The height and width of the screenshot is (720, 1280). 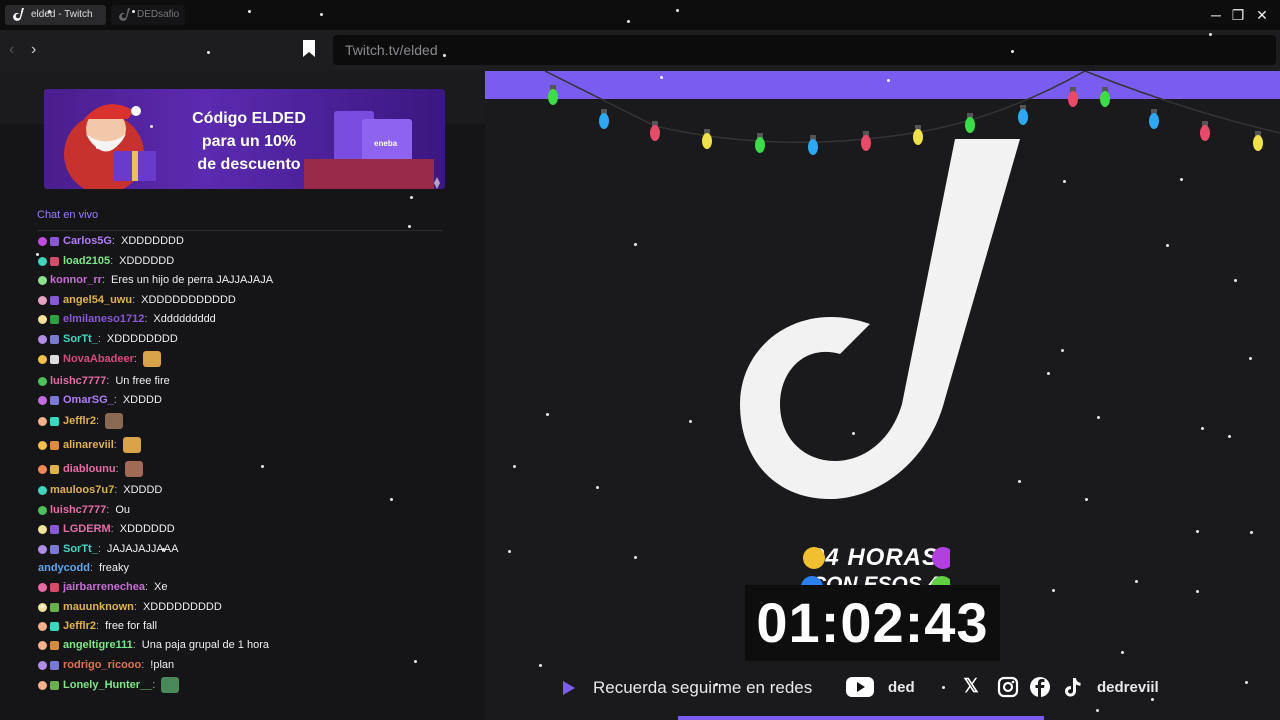 I want to click on chat-username: diablounu, so click(x=89, y=469).